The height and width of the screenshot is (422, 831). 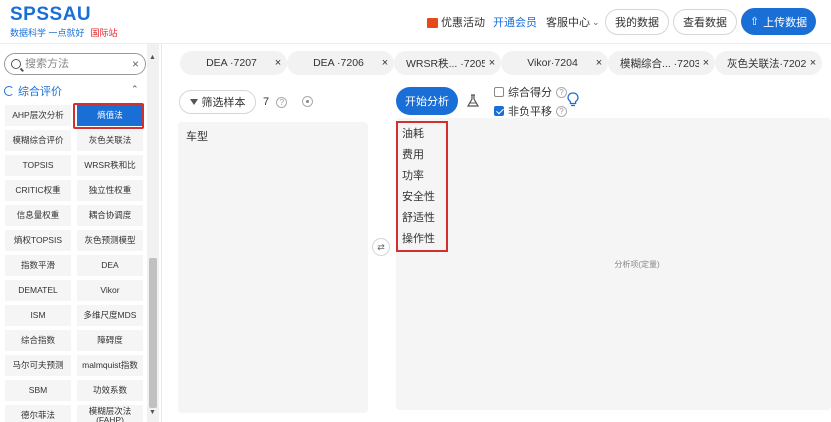 What do you see at coordinates (40, 92) in the screenshot?
I see `category-label: 综合评价` at bounding box center [40, 92].